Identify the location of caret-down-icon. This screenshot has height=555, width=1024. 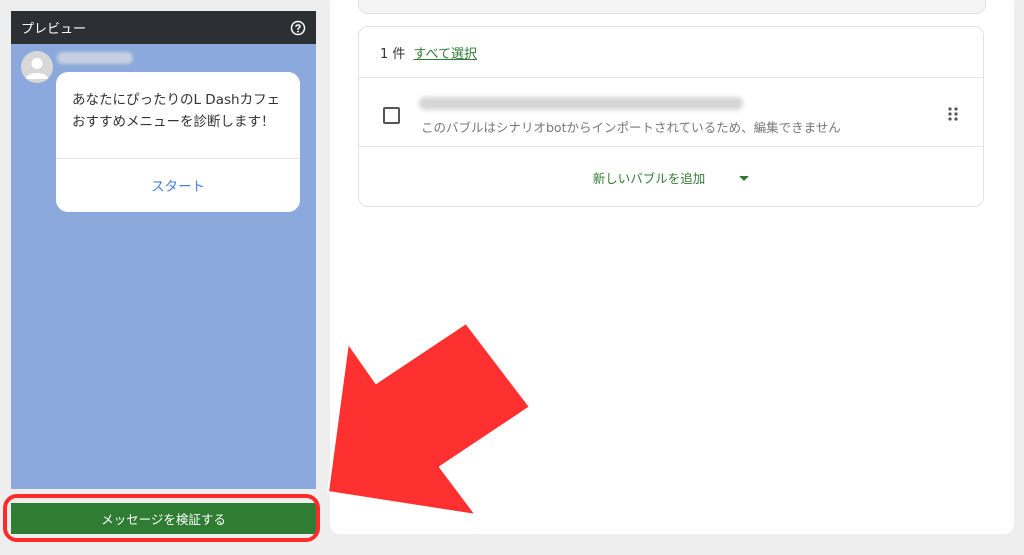
(744, 178).